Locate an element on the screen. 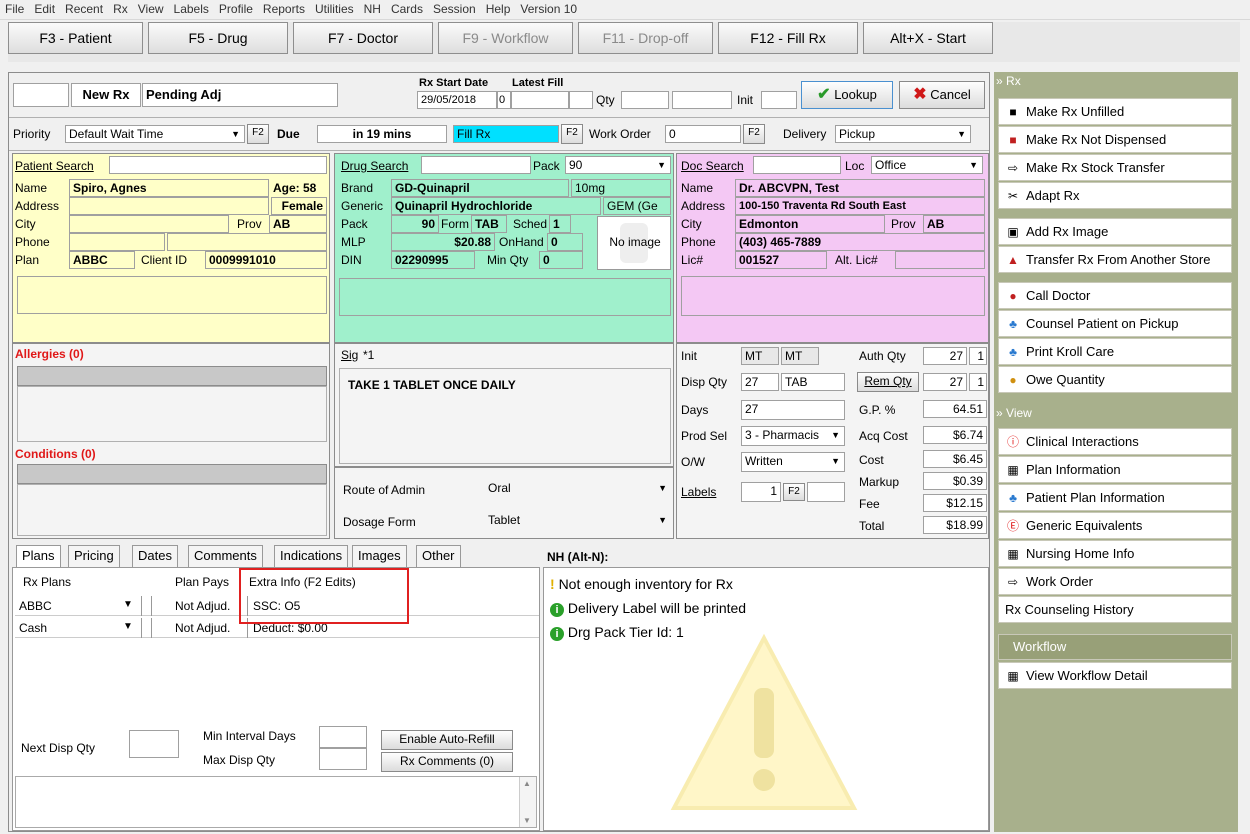 The image size is (1250, 834). rx-counseling-history-button: Rx Counseling History is located at coordinates (1115, 609).